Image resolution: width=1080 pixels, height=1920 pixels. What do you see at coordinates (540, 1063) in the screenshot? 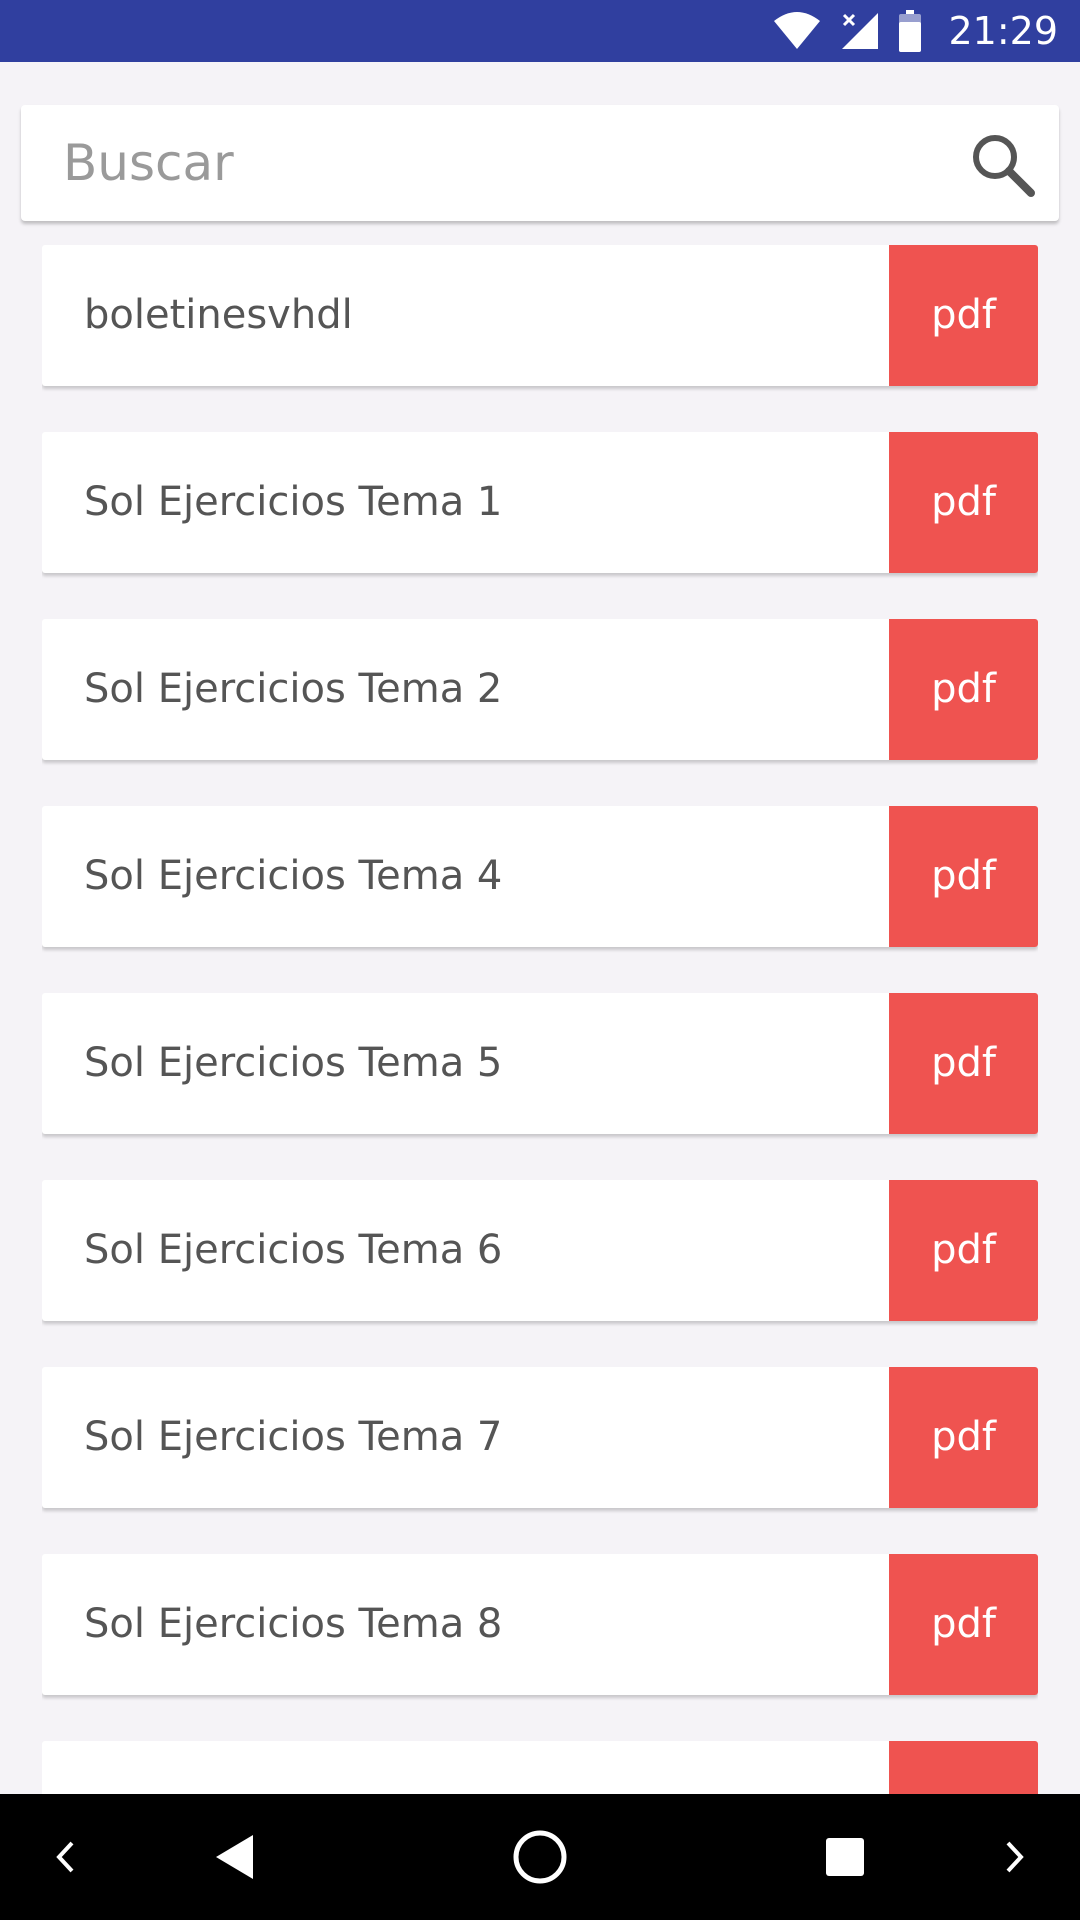
I see `file-item: Sol Ejercicios Tema 5 pdf` at bounding box center [540, 1063].